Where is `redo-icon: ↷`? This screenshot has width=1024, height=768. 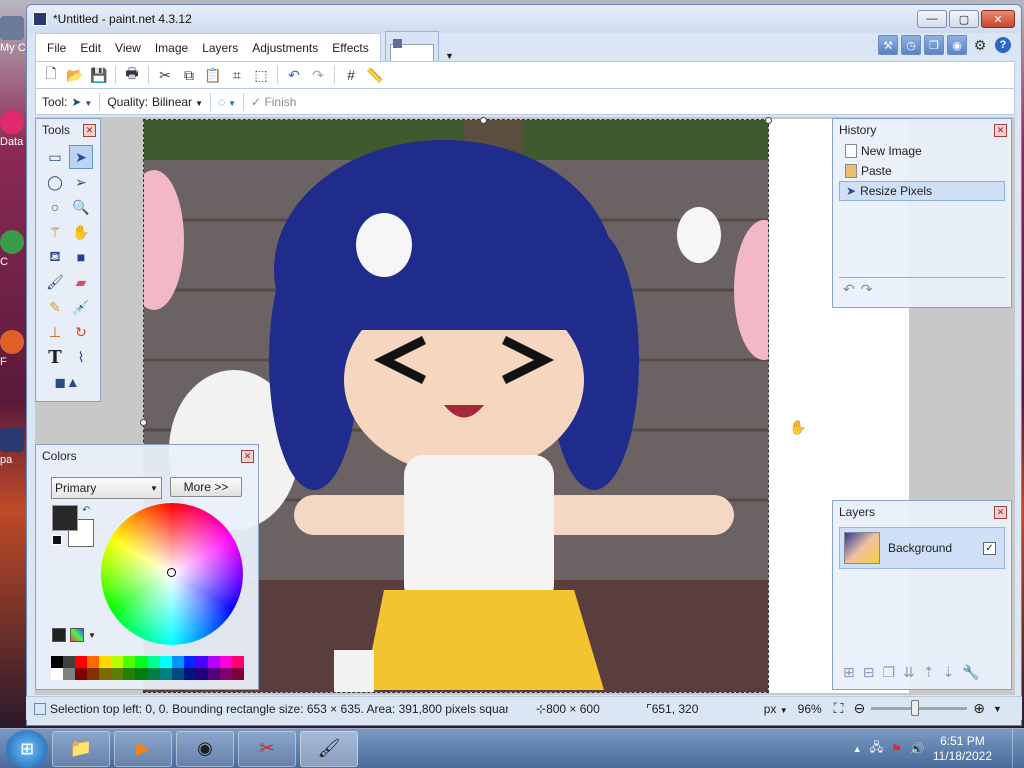 redo-icon: ↷ is located at coordinates (318, 75).